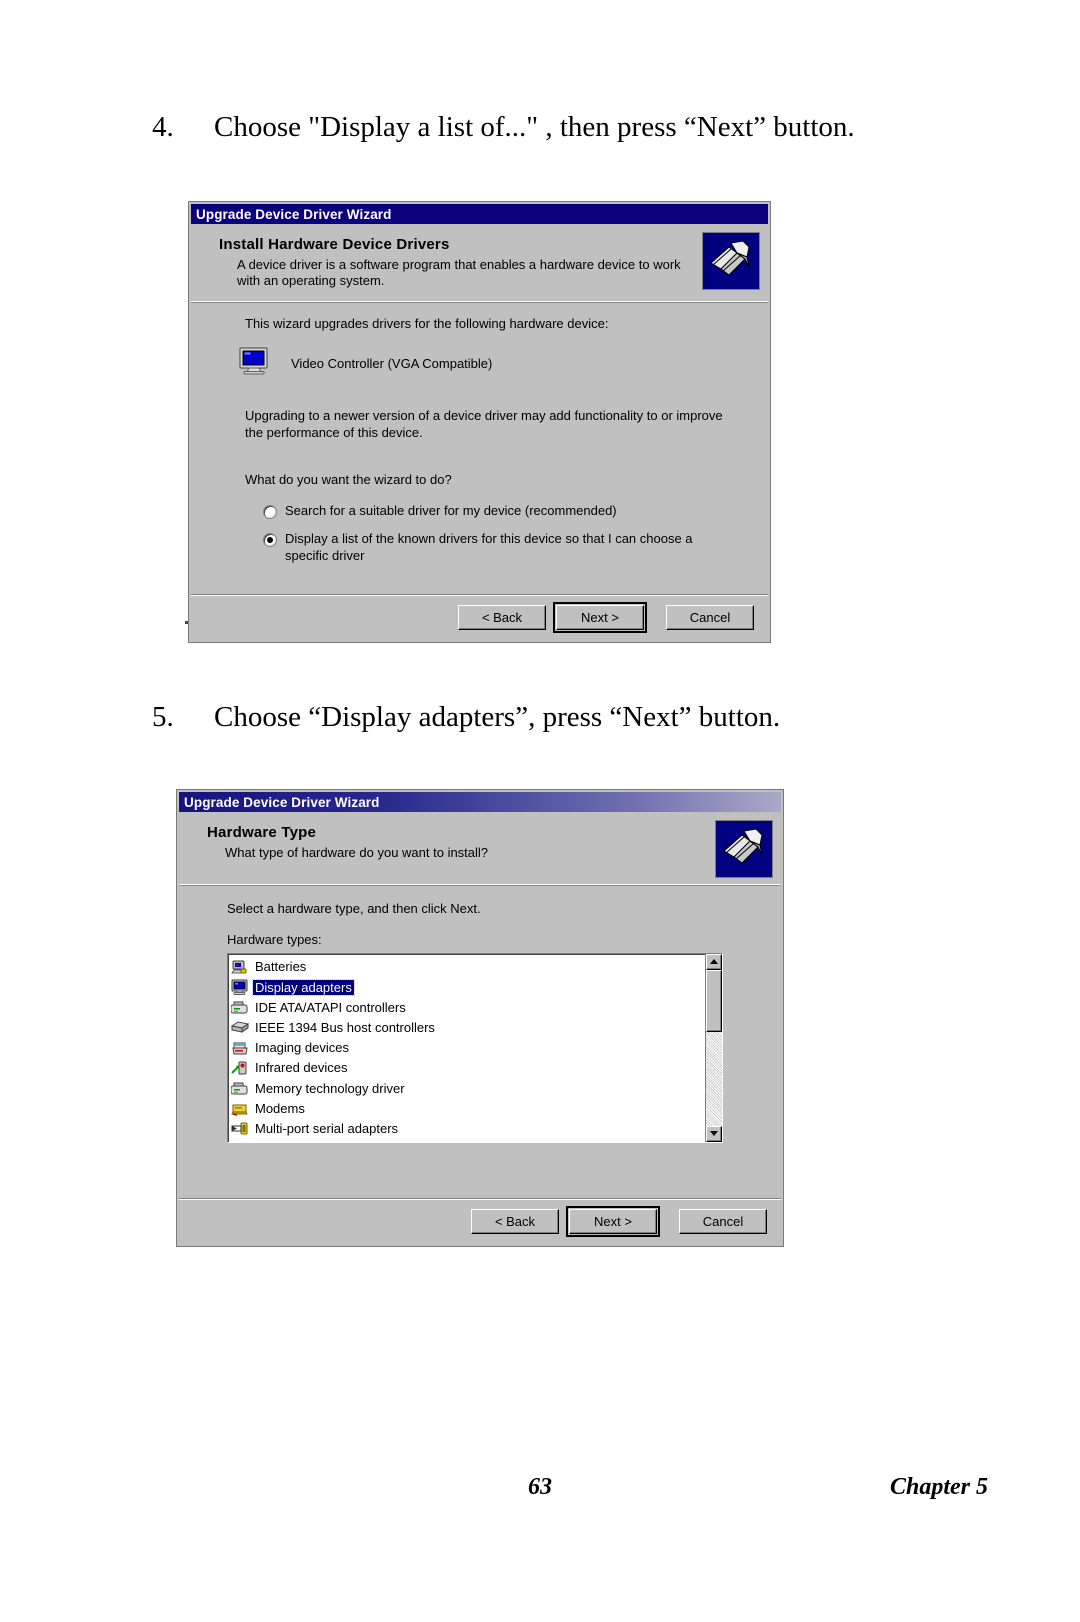 The image size is (1080, 1622). Describe the element at coordinates (240, 1048) in the screenshot. I see `scanner-icon` at that location.